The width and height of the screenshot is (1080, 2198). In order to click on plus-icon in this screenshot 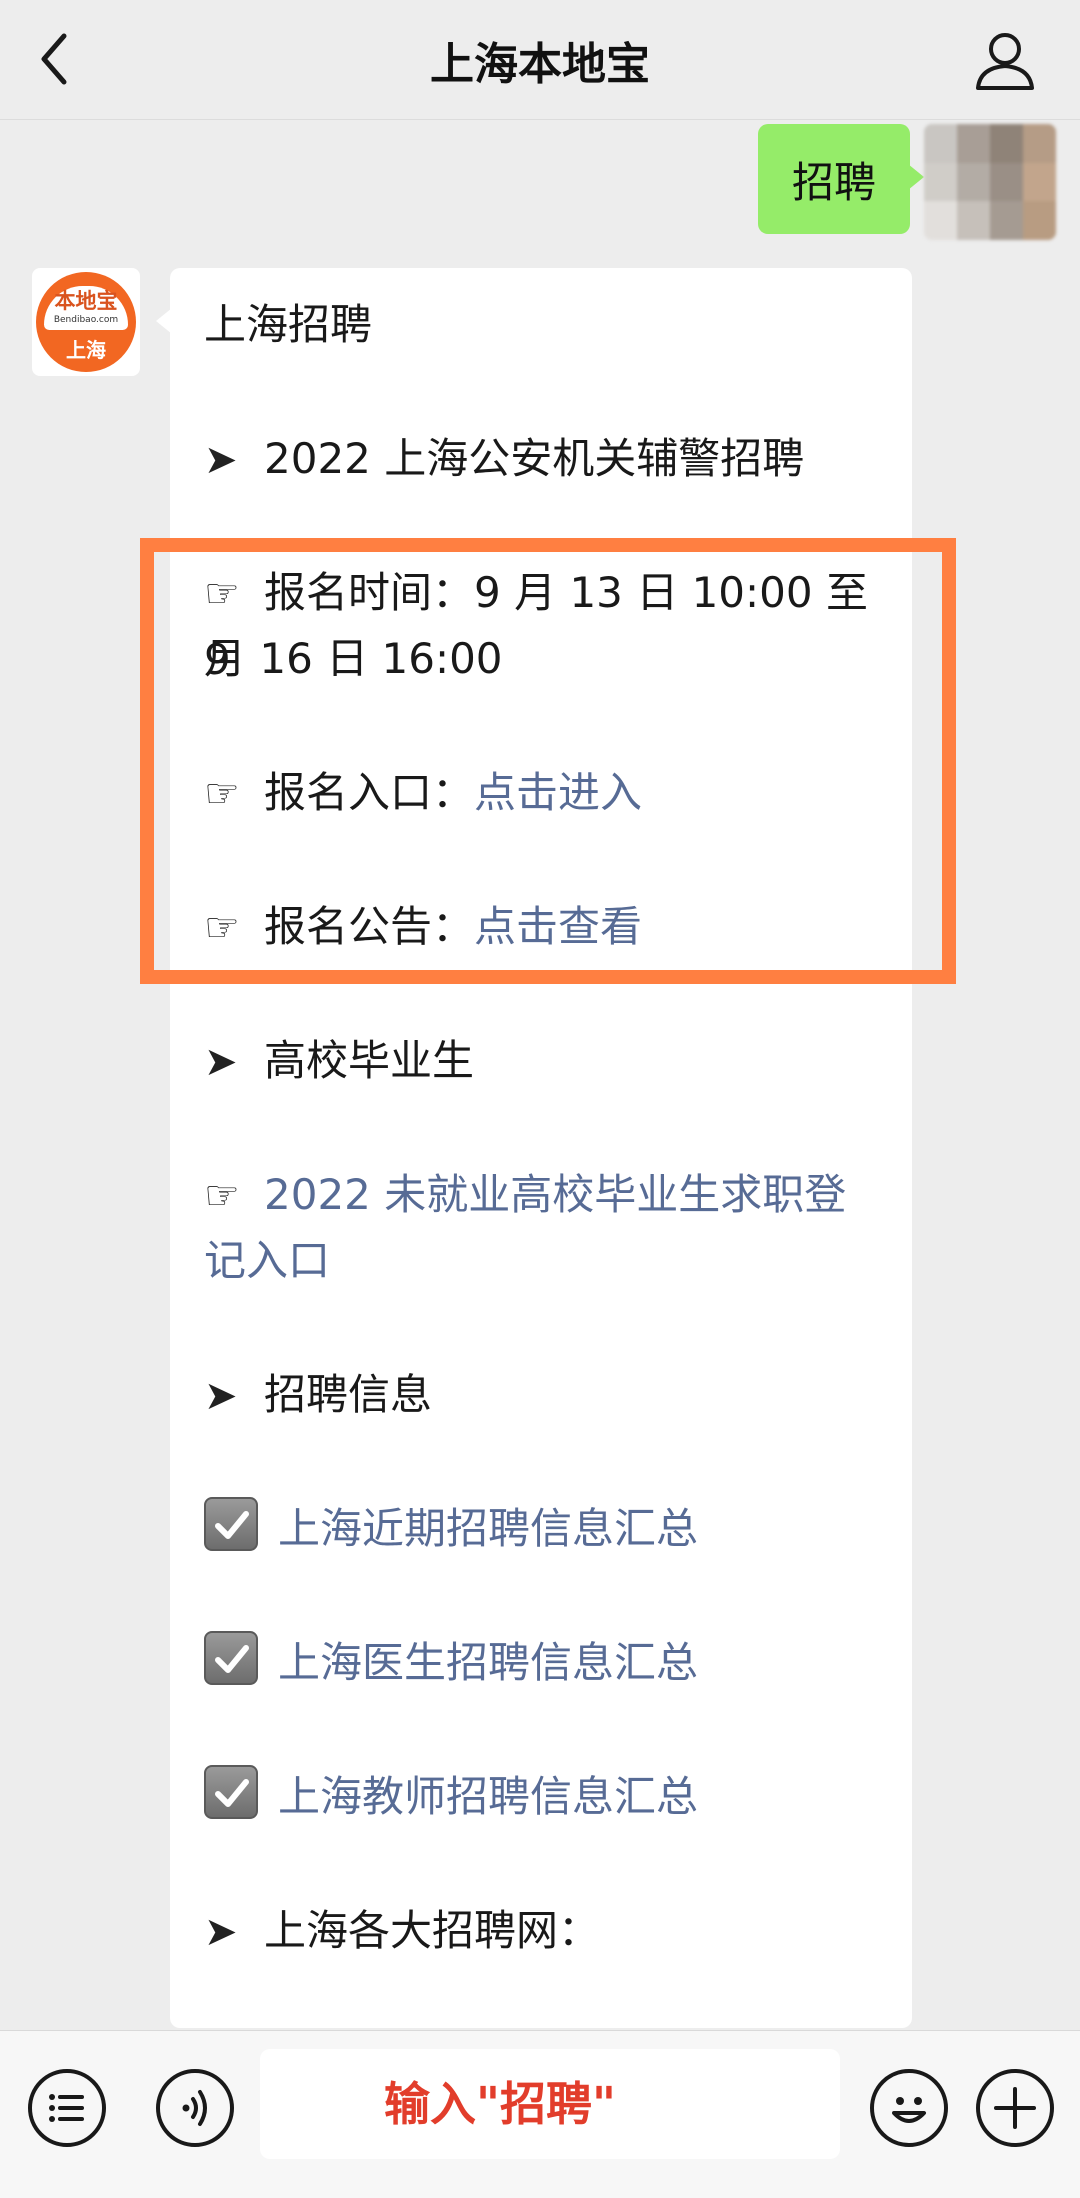, I will do `click(1015, 2108)`.